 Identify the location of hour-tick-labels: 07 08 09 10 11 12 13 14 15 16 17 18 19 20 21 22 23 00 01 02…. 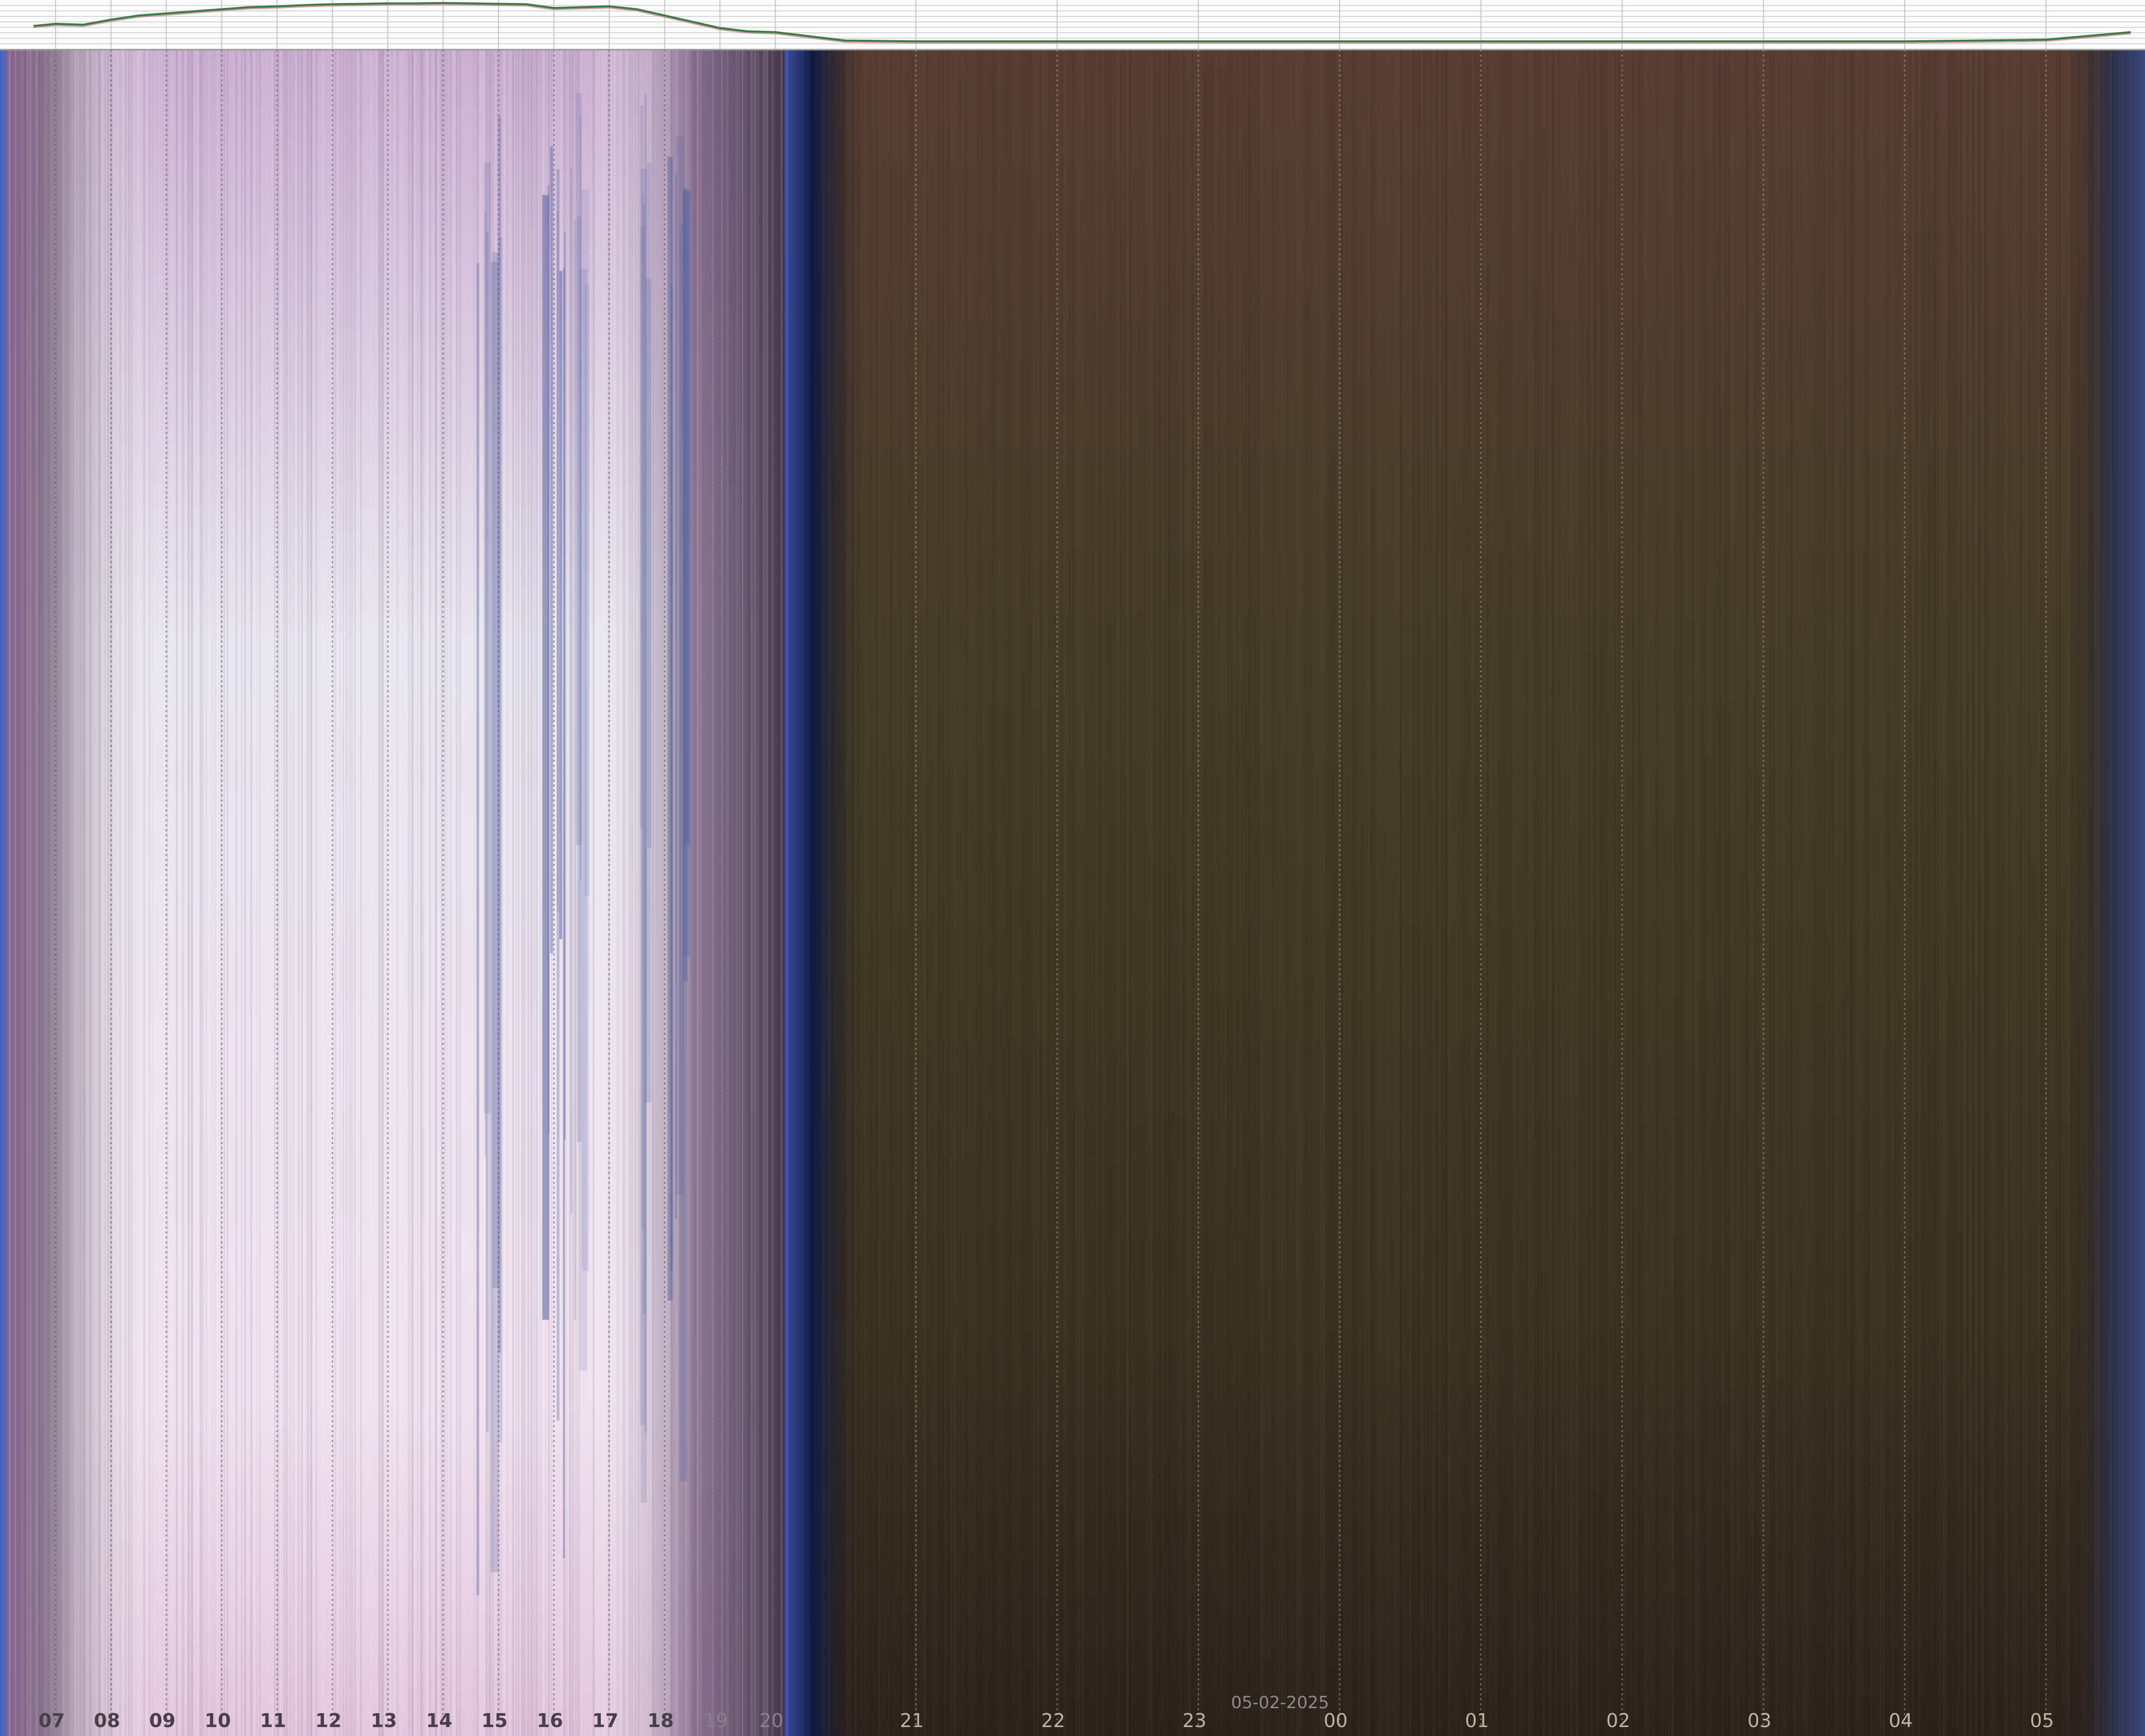
(1047, 1721).